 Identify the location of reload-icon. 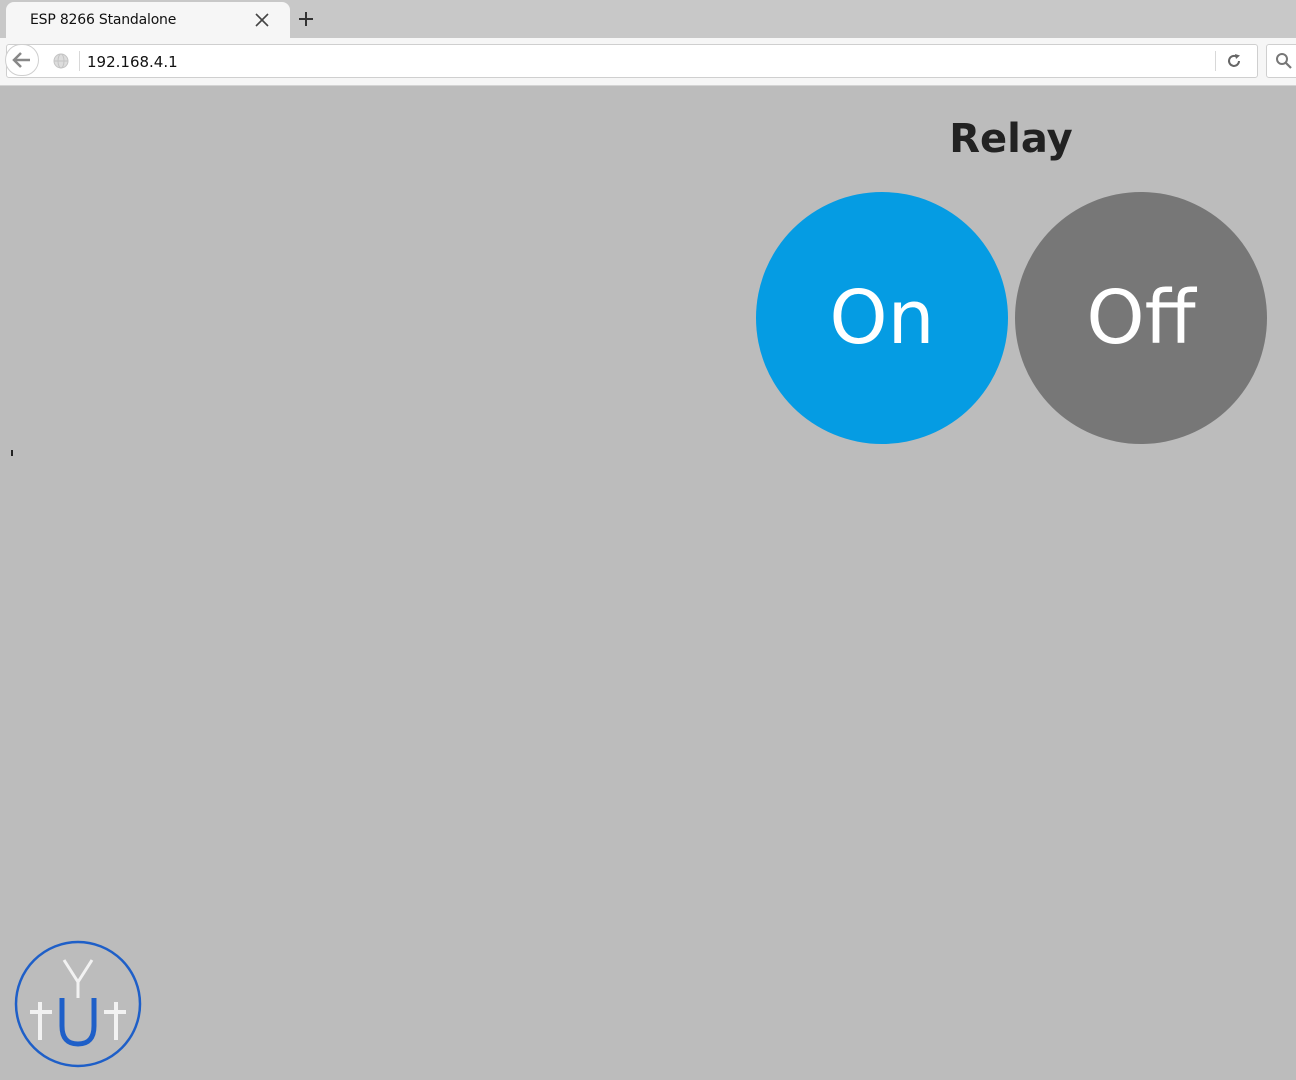
(1234, 61).